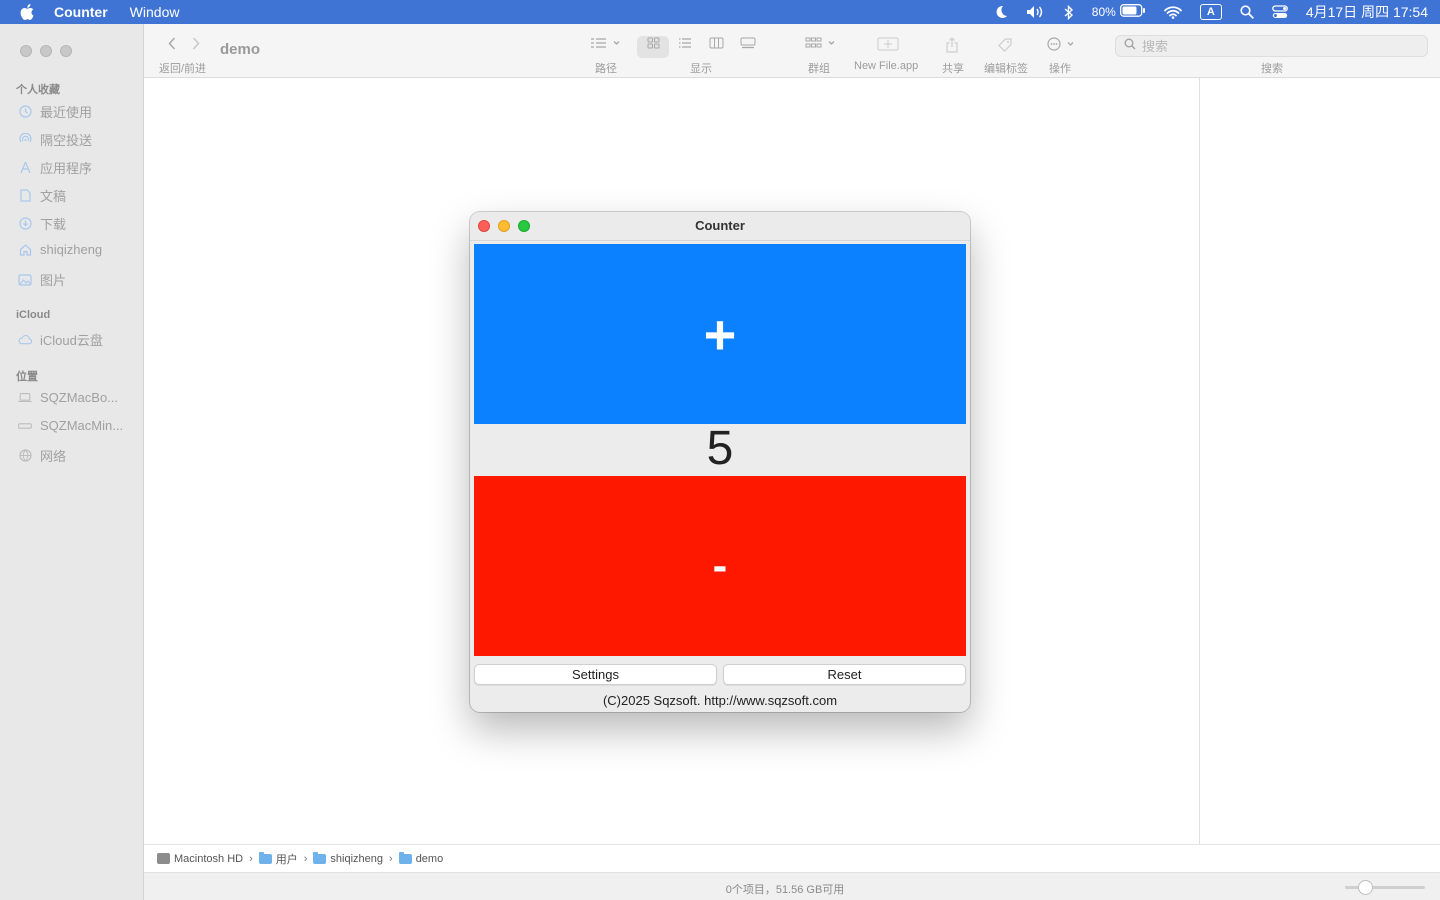  What do you see at coordinates (844, 674) in the screenshot?
I see `reset-button: Reset` at bounding box center [844, 674].